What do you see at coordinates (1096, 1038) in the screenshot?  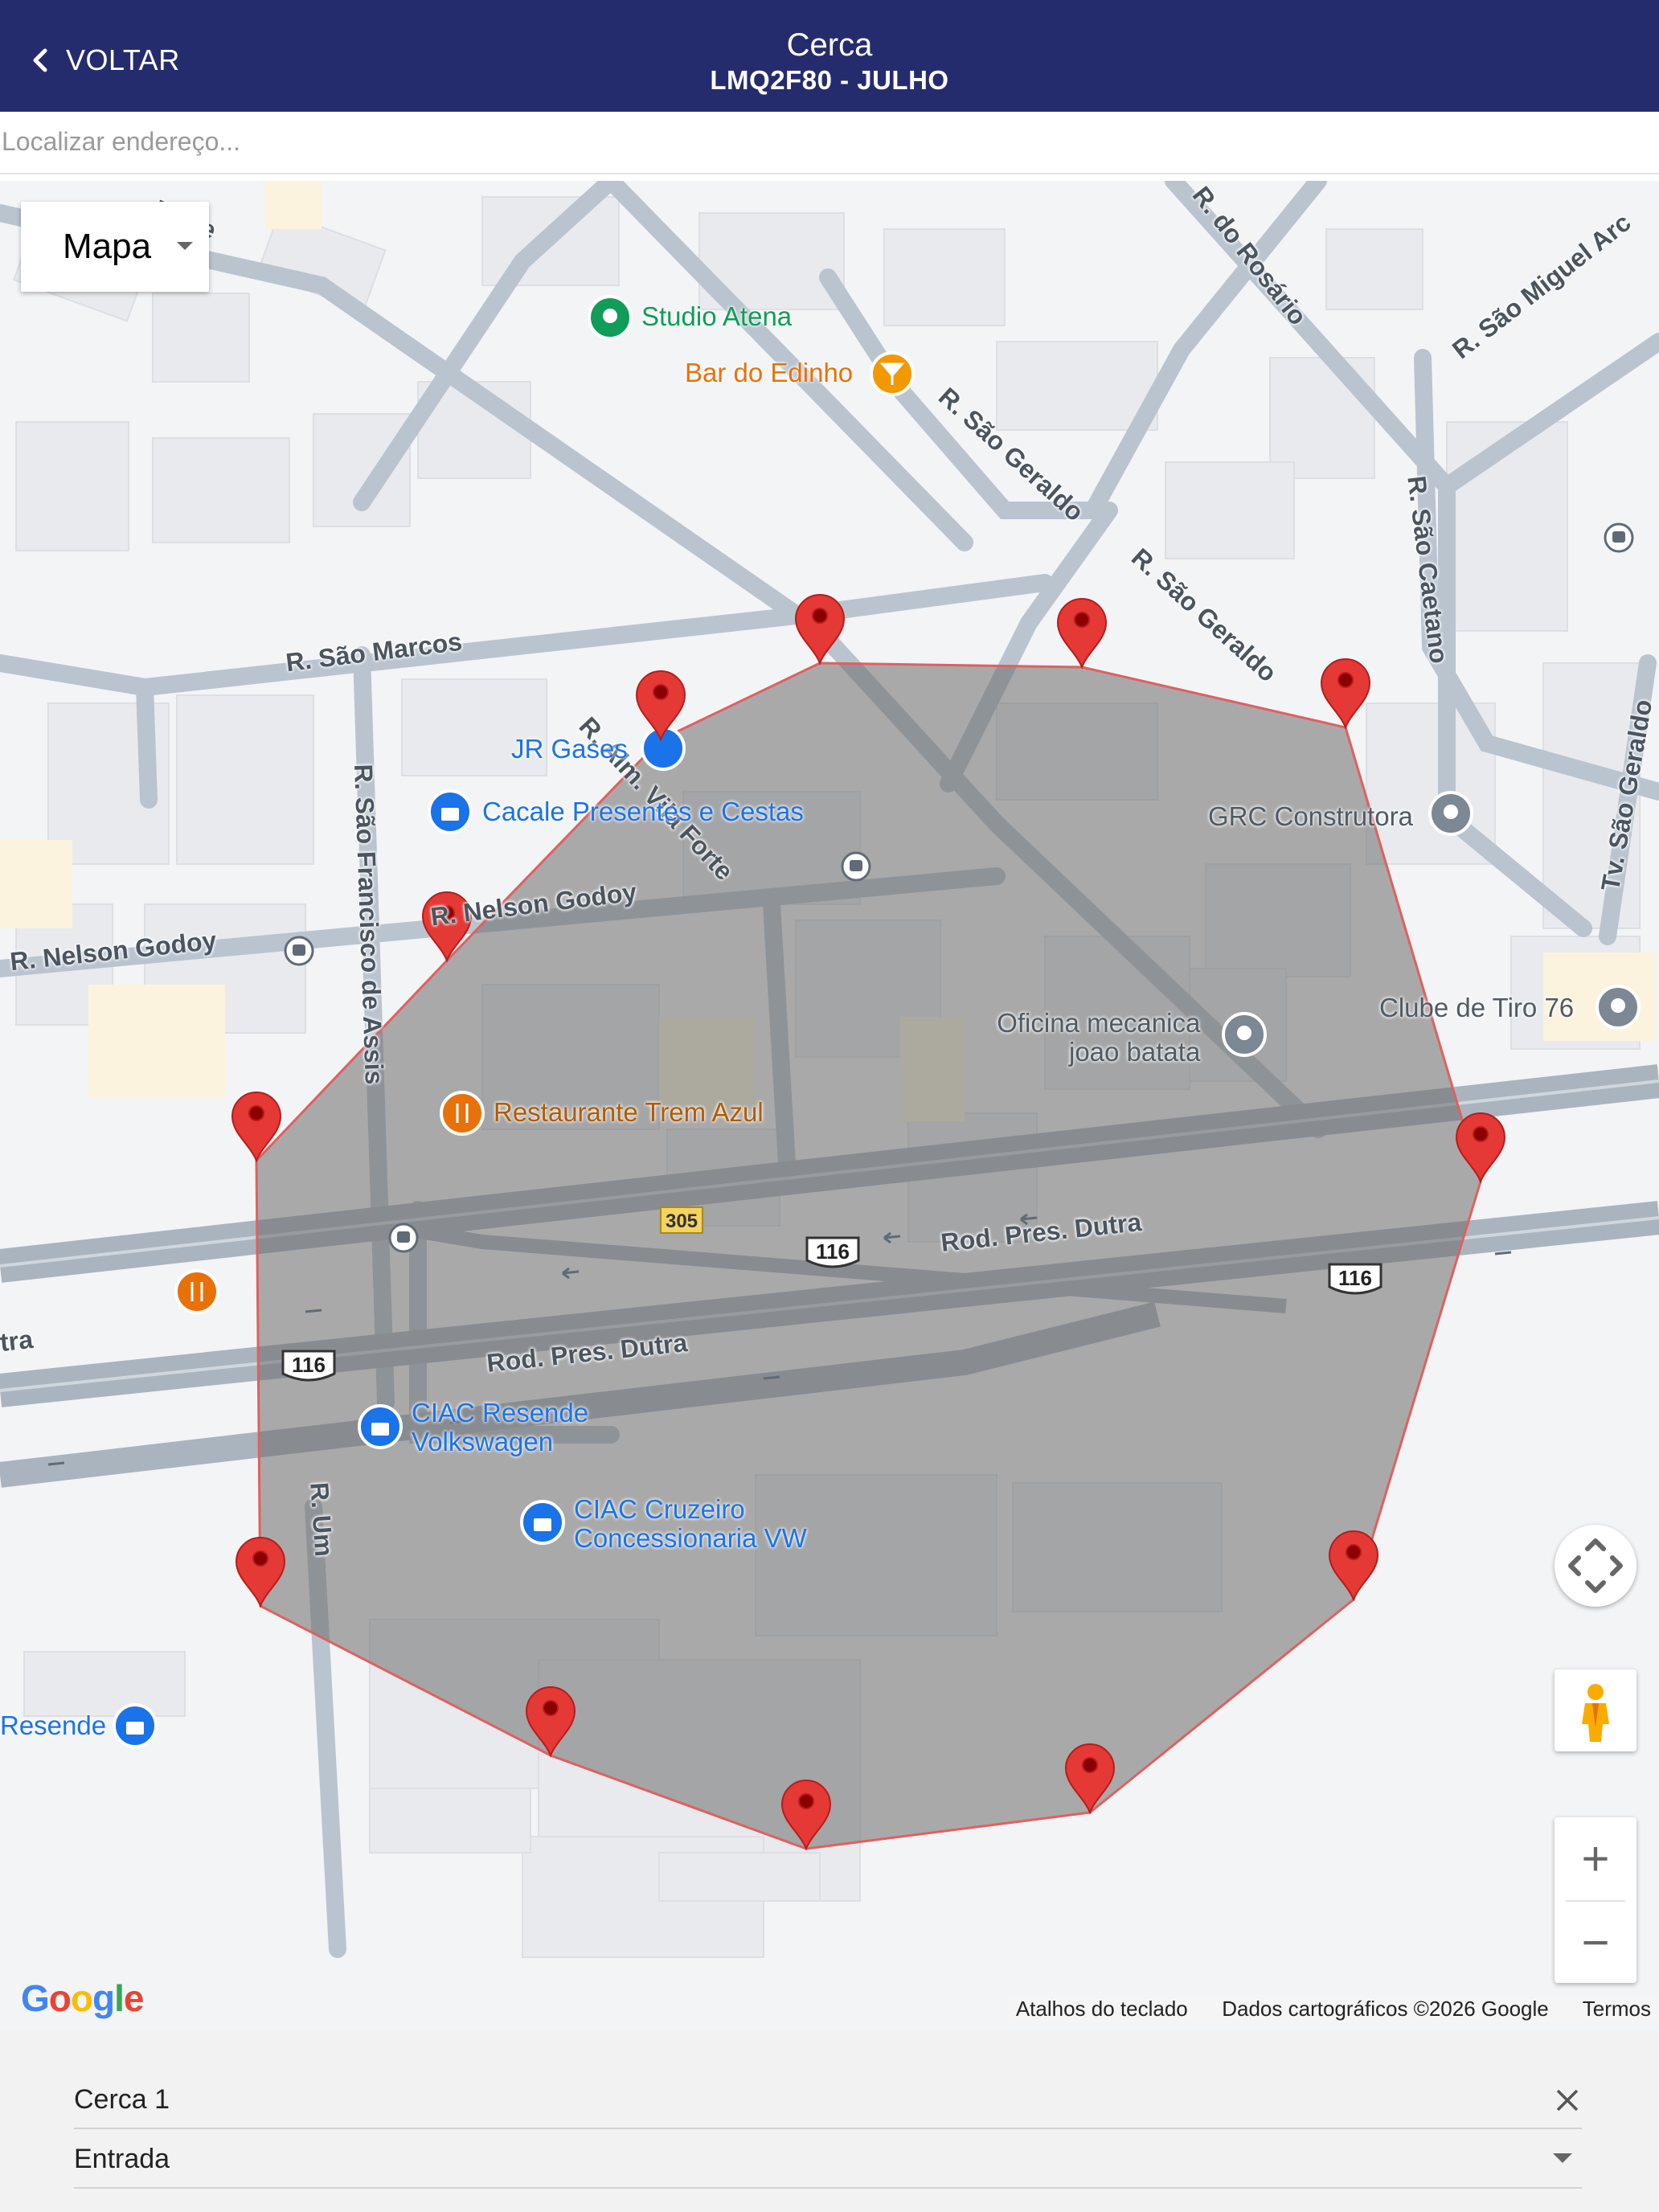 I see `poi-label: Oficina mecanica joao batata` at bounding box center [1096, 1038].